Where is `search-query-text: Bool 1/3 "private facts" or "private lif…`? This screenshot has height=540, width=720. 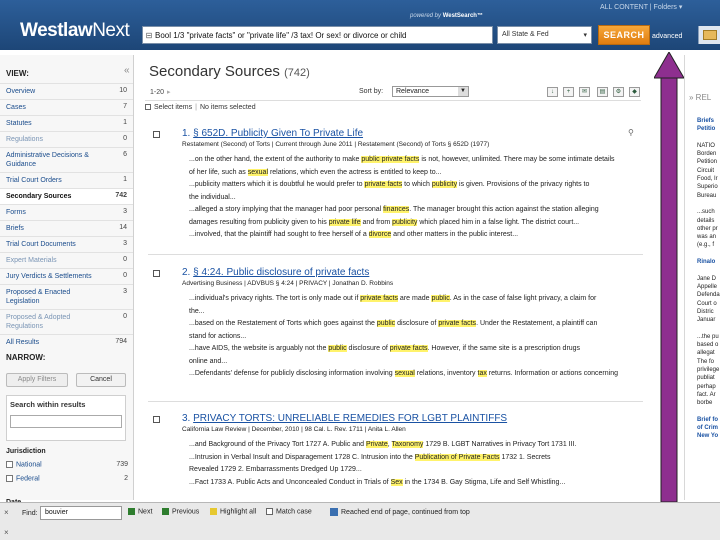
search-query-text: Bool 1/3 "private facts" or "private lif… is located at coordinates (322, 35).